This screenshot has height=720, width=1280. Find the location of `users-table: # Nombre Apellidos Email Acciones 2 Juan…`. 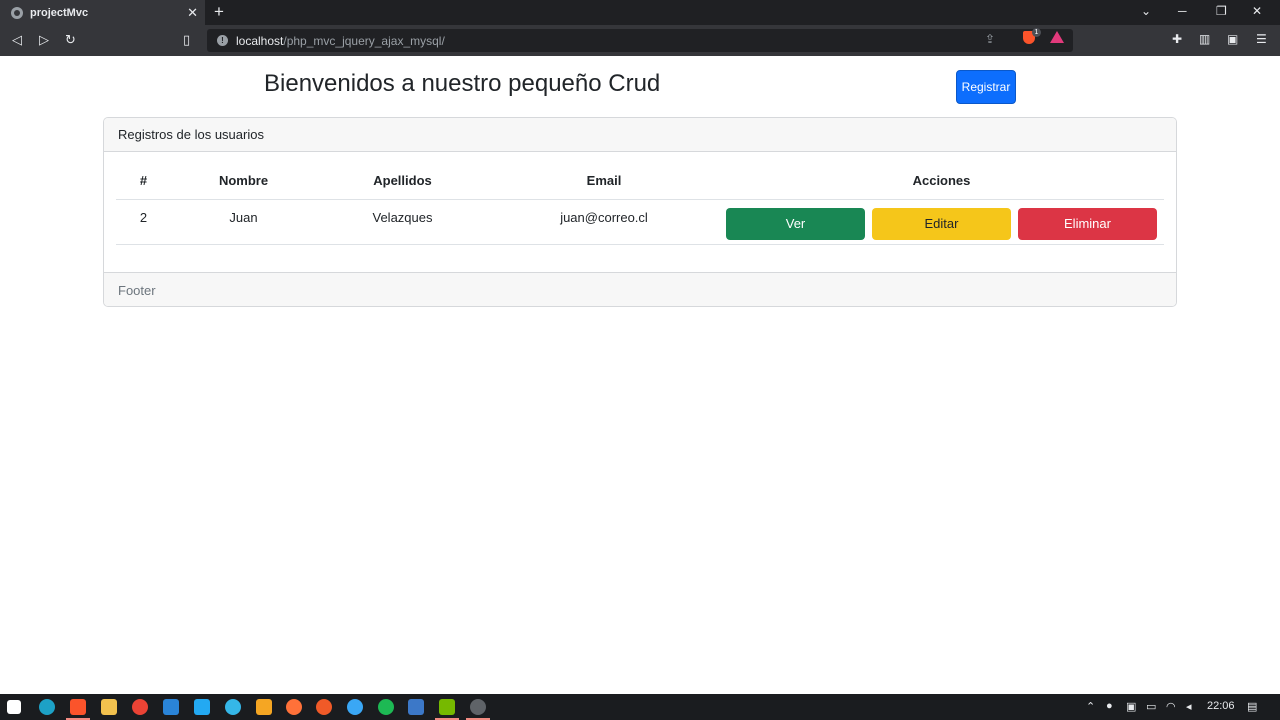

users-table: # Nombre Apellidos Email Acciones 2 Juan… is located at coordinates (640, 204).